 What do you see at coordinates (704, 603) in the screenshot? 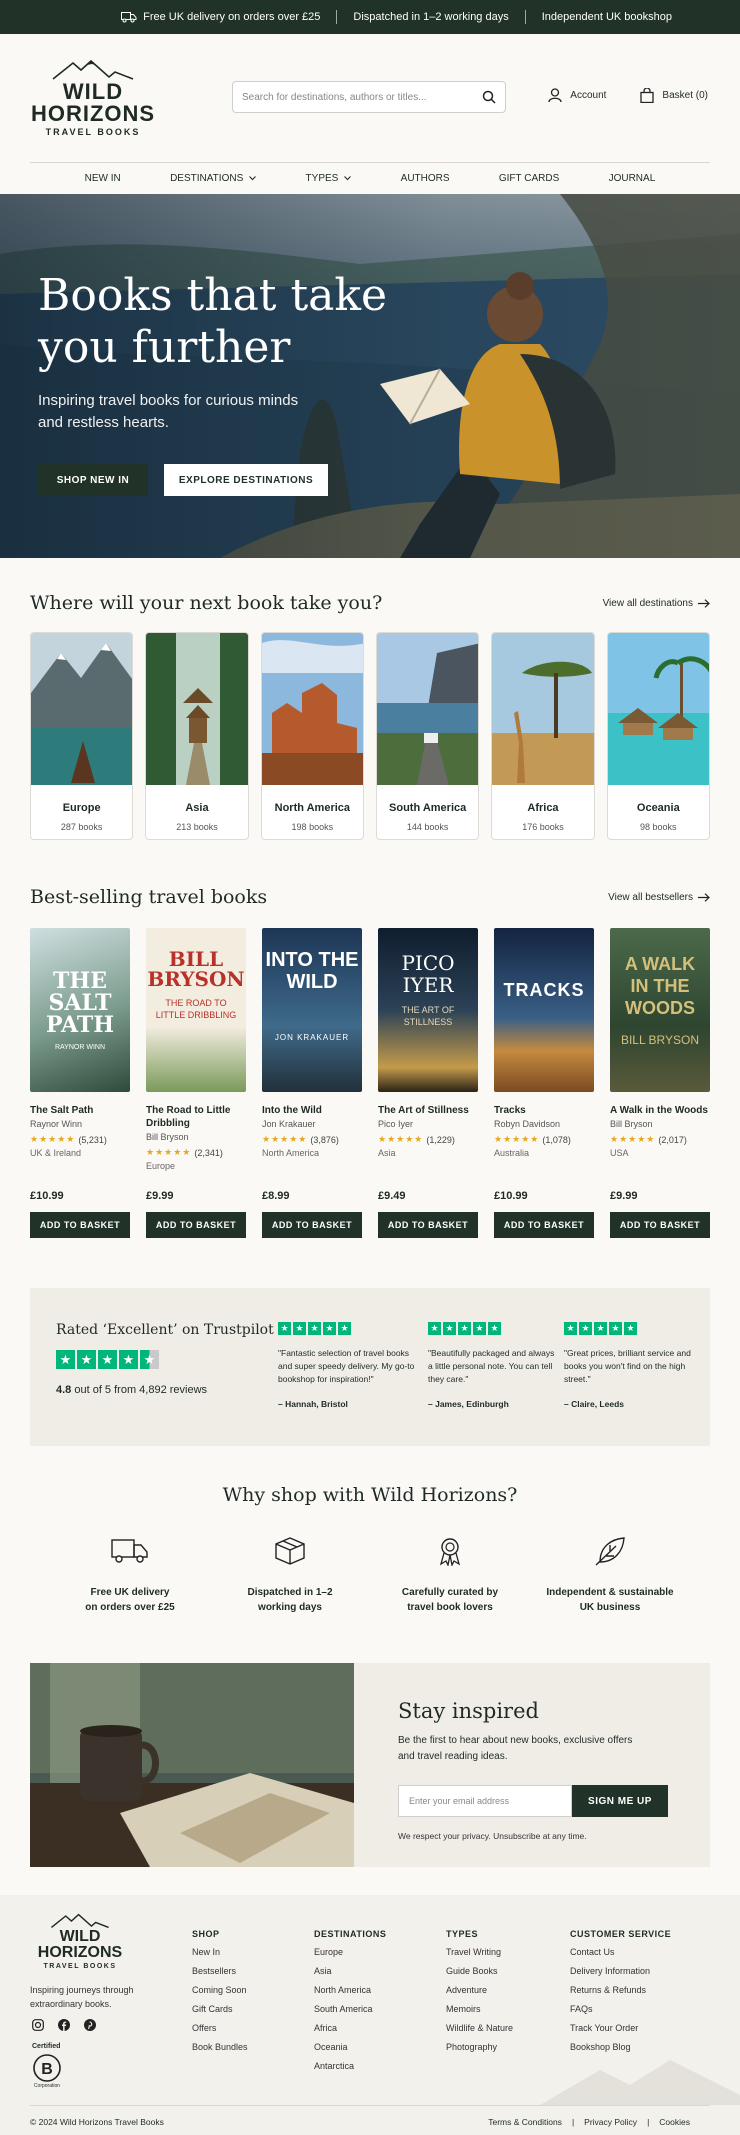
I see `arrow-right-icon` at bounding box center [704, 603].